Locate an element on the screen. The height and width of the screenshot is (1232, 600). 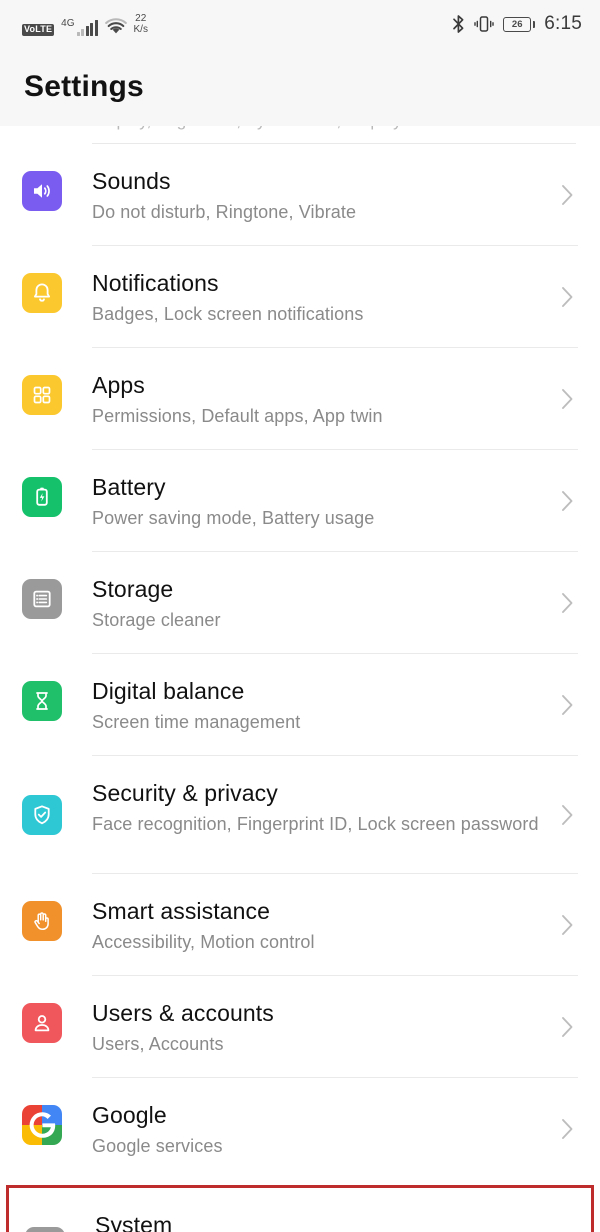
list-item-title: Users & accounts is located at coordinates (183, 1013).